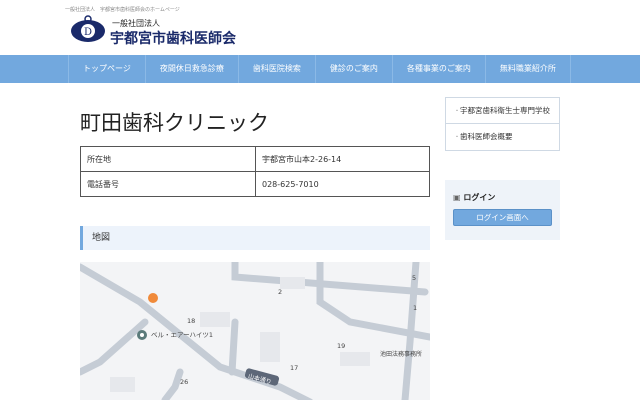 This screenshot has width=640, height=400. I want to click on login-widget: ▣ ログイン ログイン画面へ, so click(502, 210).